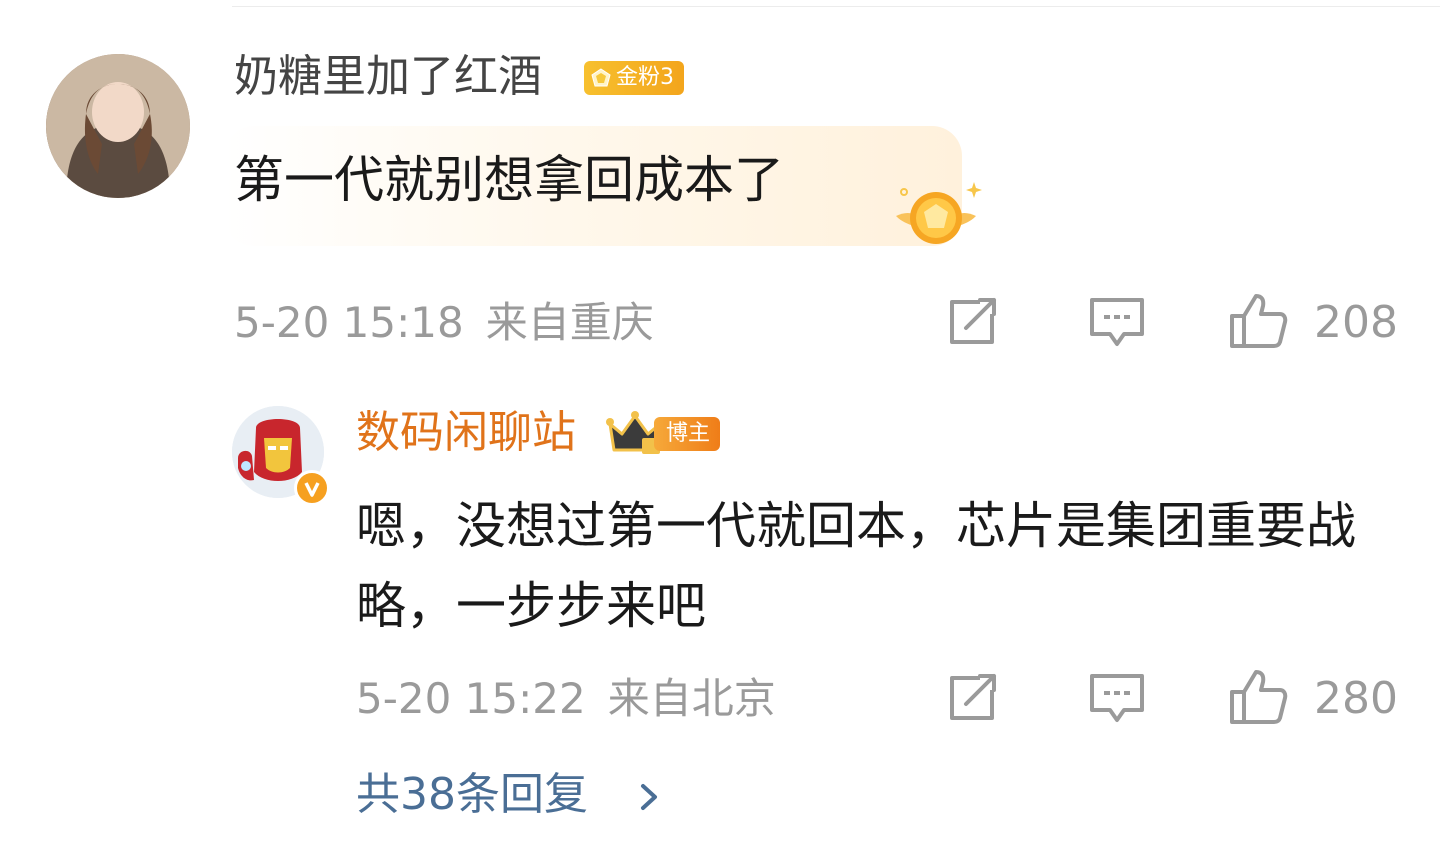  What do you see at coordinates (118, 126) in the screenshot?
I see `avatar` at bounding box center [118, 126].